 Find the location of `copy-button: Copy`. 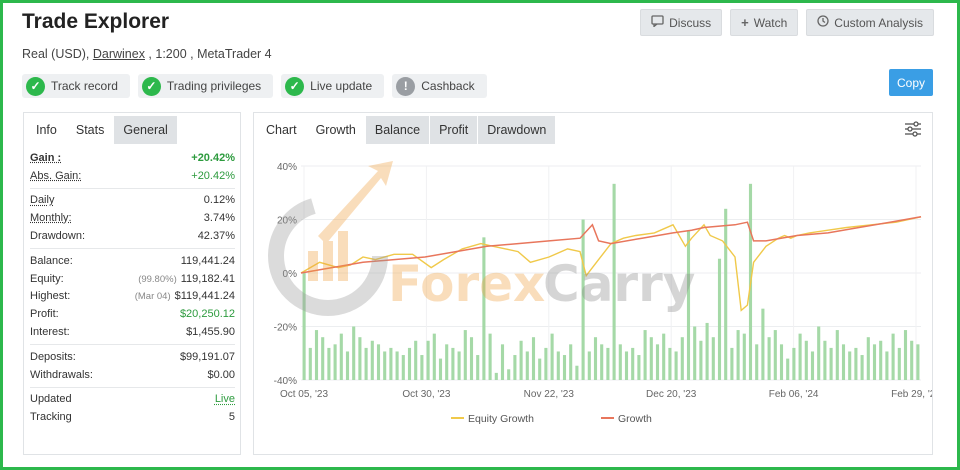

copy-button: Copy is located at coordinates (911, 82).